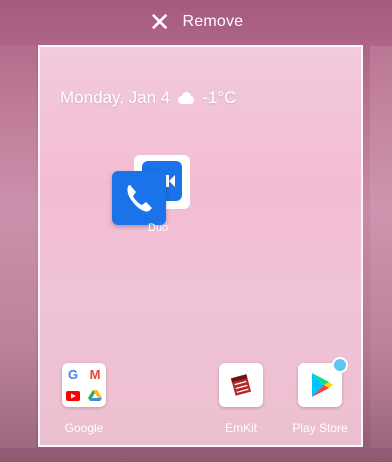 The width and height of the screenshot is (392, 462). I want to click on emkit-app: EmKit, so click(241, 399).